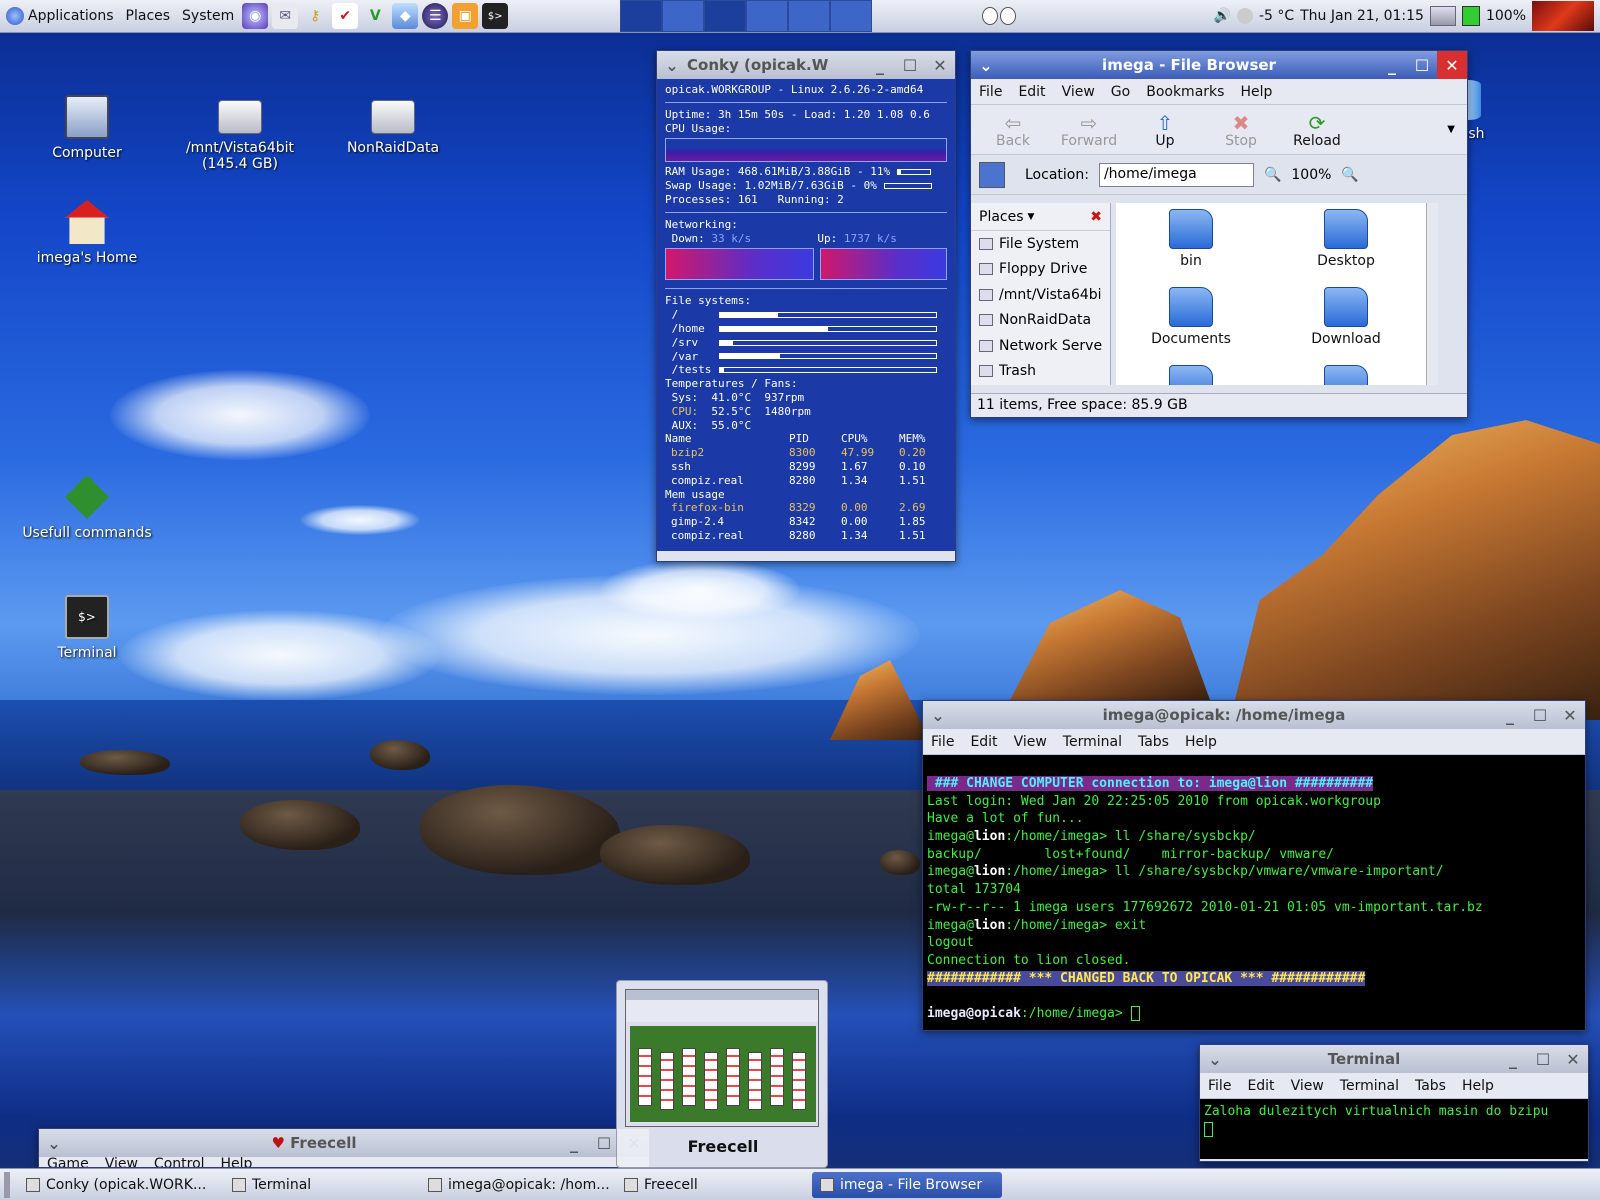 The width and height of the screenshot is (1600, 1200). Describe the element at coordinates (1031, 217) in the screenshot. I see `dropdown-arrow-icon: ▼` at that location.